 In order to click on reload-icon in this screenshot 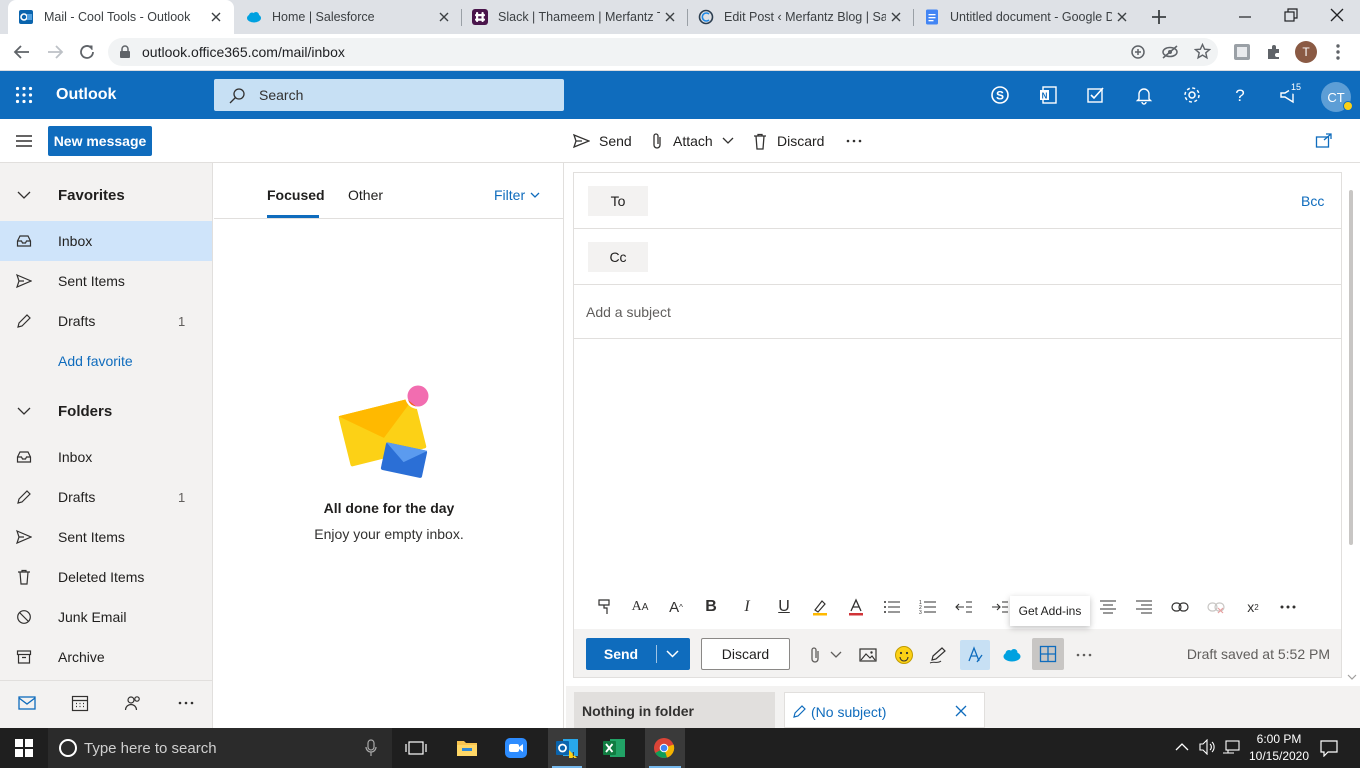, I will do `click(87, 52)`.